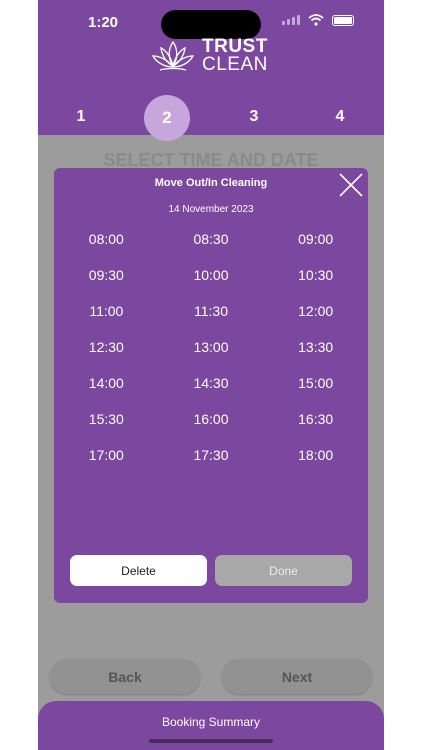 The image size is (422, 750). Describe the element at coordinates (297, 676) in the screenshot. I see `next-button: Next` at that location.